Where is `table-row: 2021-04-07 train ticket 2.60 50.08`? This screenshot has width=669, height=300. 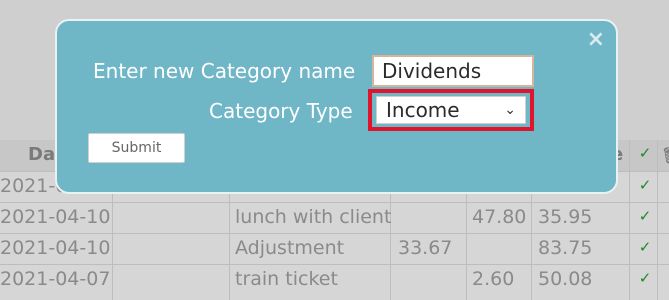
table-row: 2021-04-07 train ticket 2.60 50.08 is located at coordinates (334, 280).